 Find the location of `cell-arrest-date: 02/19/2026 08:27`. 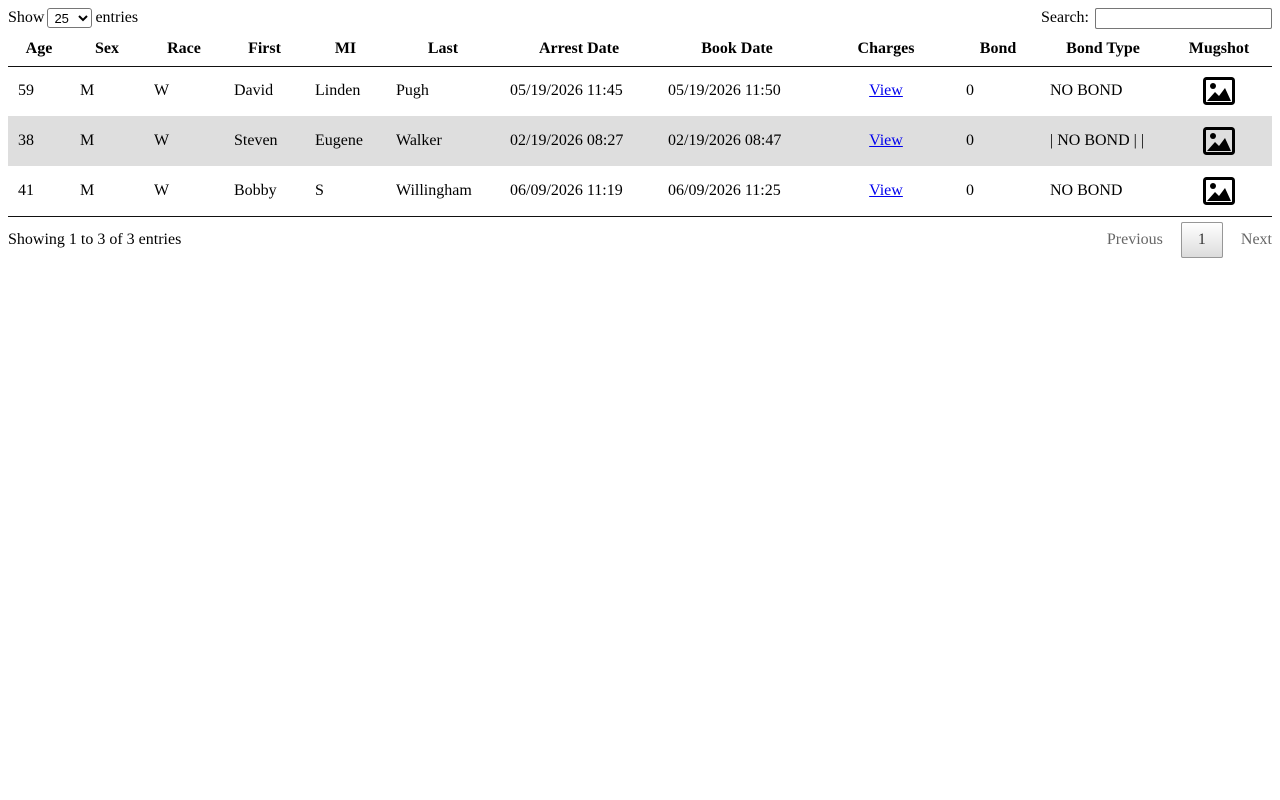

cell-arrest-date: 02/19/2026 08:27 is located at coordinates (567, 140).